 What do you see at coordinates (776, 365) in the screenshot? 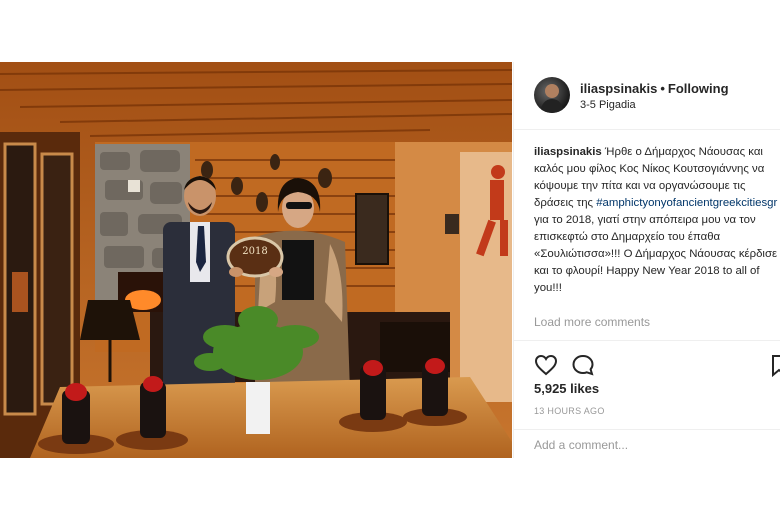
I see `bookmark-icon` at bounding box center [776, 365].